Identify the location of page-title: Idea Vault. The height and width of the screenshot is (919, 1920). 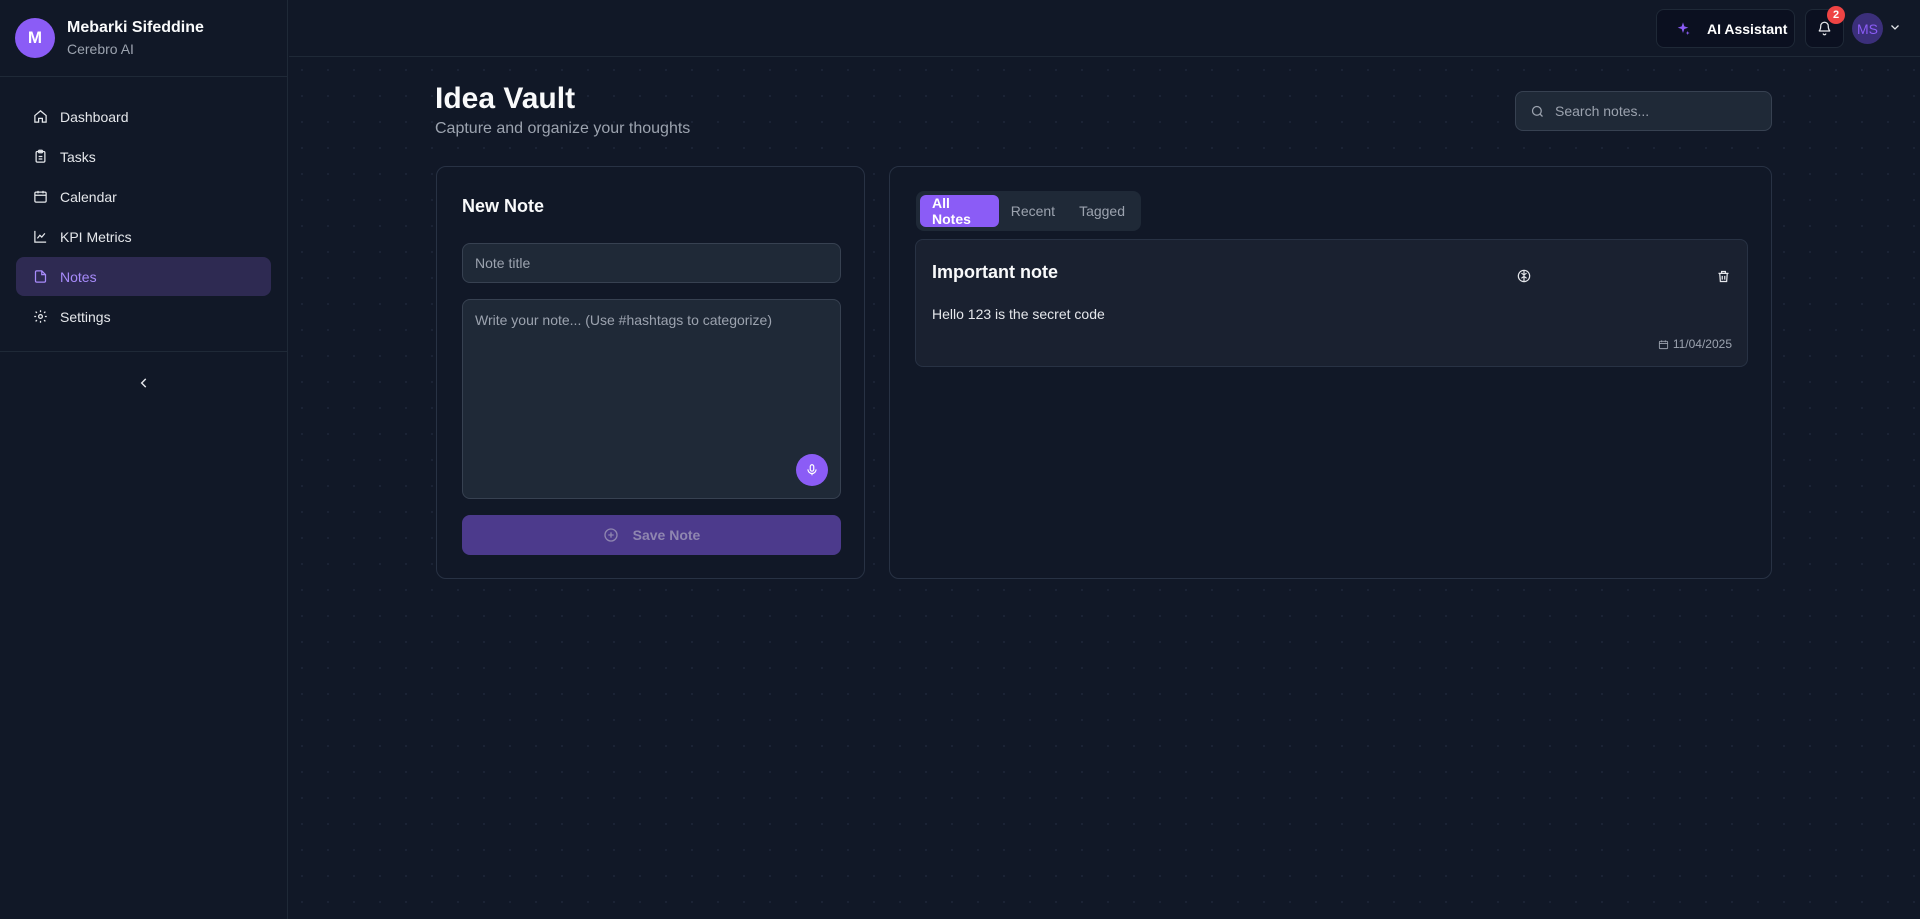
(505, 98).